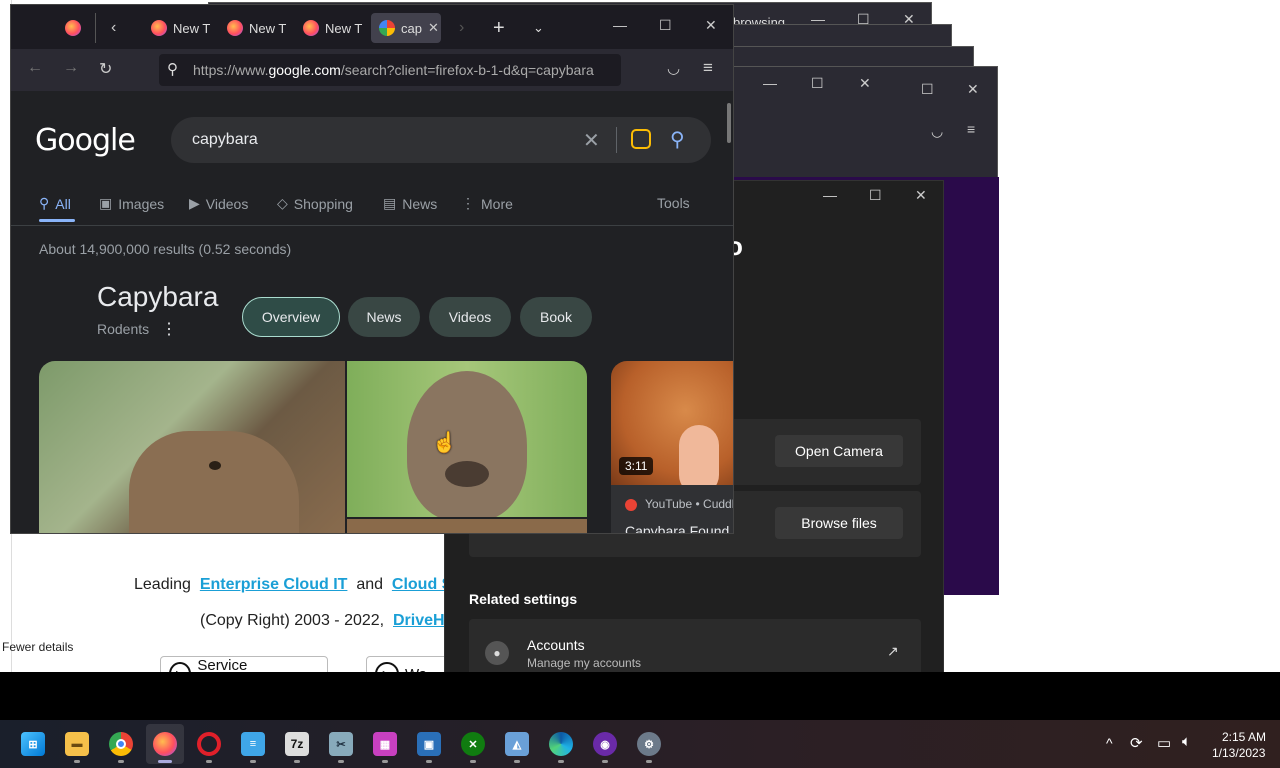 Image resolution: width=1280 pixels, height=768 pixels. What do you see at coordinates (468, 203) in the screenshot?
I see `more-vert-icon: ⋮` at bounding box center [468, 203].